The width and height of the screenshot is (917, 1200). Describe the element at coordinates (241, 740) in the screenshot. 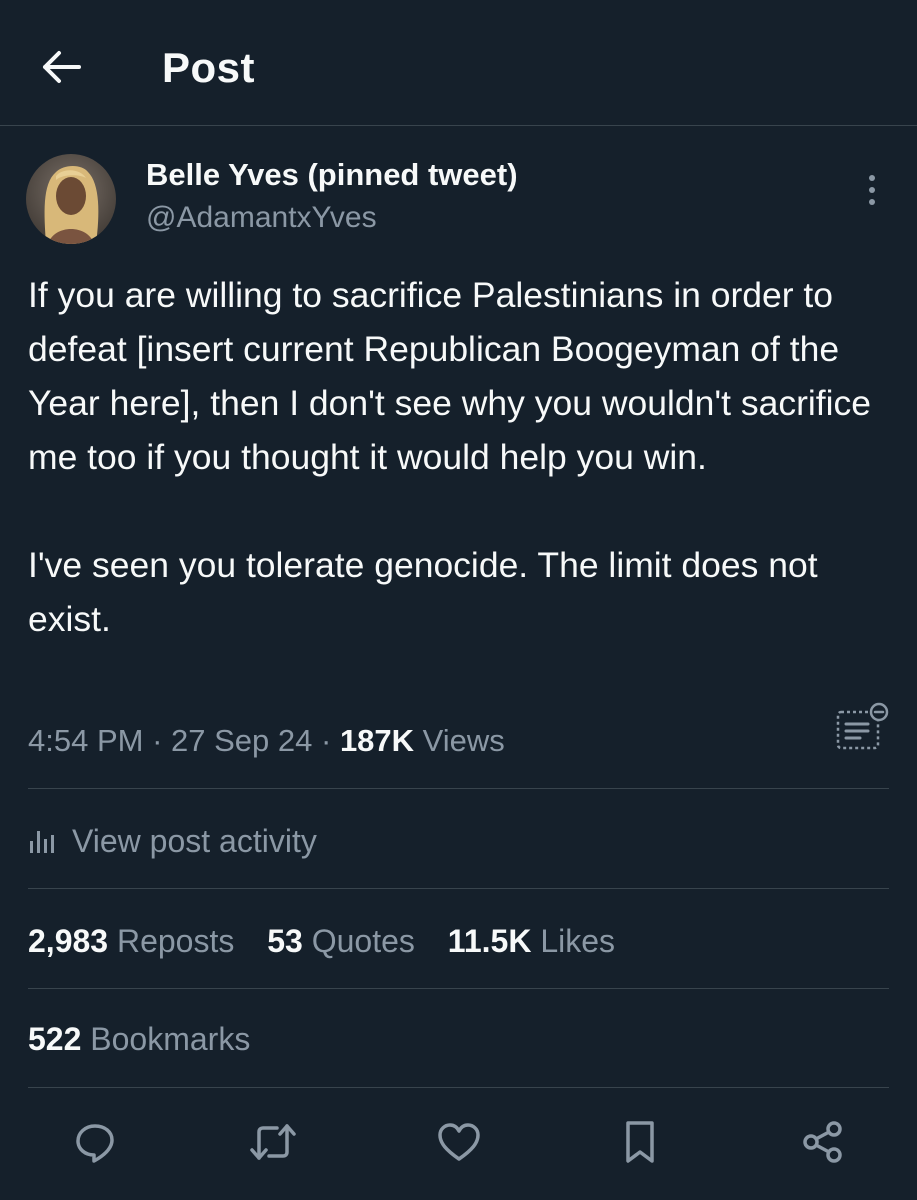

I see `tweet-date: 27 Sep 24` at that location.